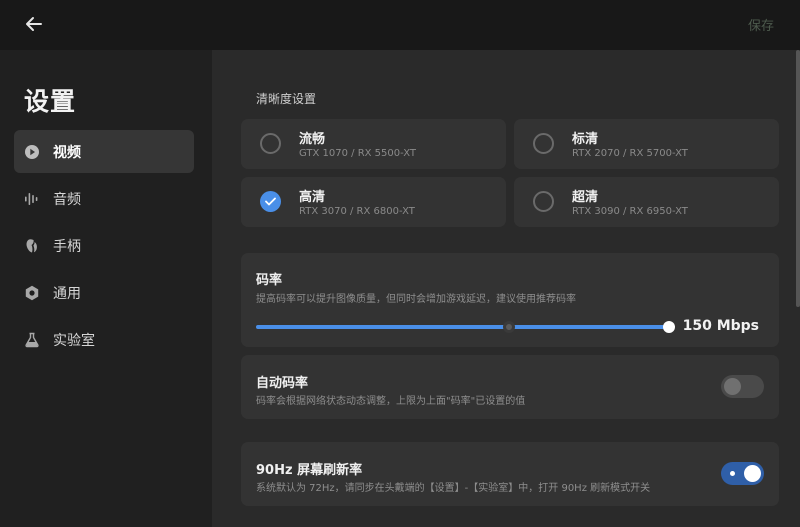 Image resolution: width=800 pixels, height=527 pixels. Describe the element at coordinates (282, 383) in the screenshot. I see `auto-bitrate-title: 自动码率` at that location.